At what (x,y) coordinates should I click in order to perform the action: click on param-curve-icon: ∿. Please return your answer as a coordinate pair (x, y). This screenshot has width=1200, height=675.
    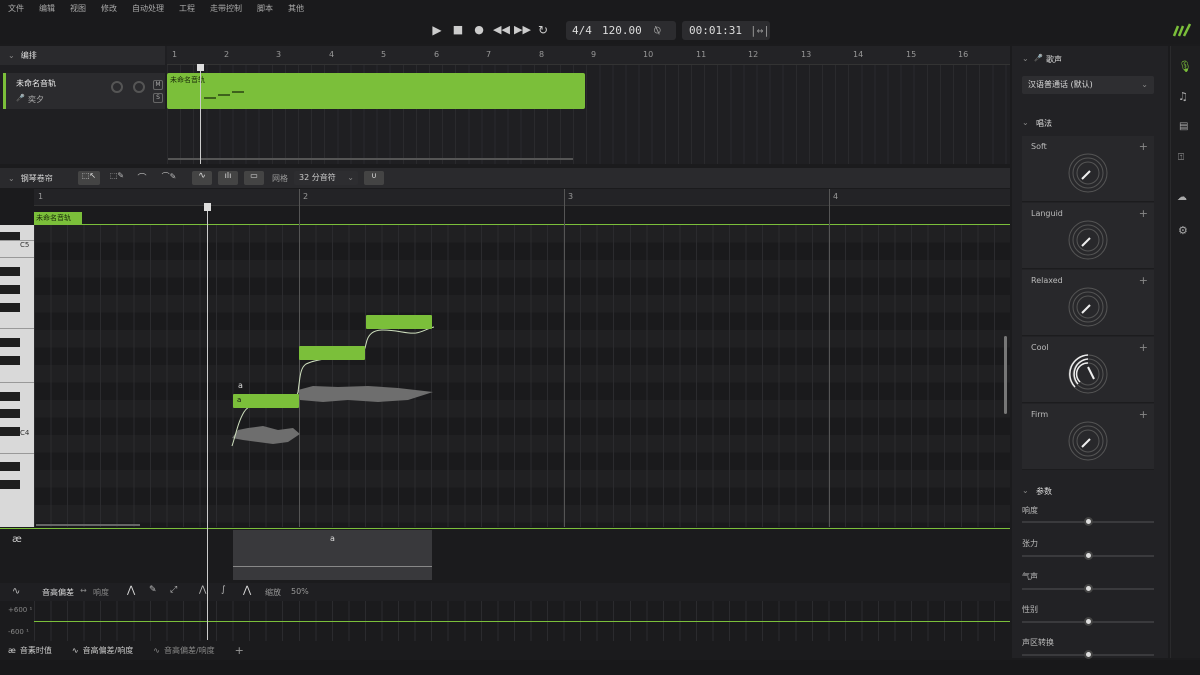
    Looking at the image, I should click on (16, 591).